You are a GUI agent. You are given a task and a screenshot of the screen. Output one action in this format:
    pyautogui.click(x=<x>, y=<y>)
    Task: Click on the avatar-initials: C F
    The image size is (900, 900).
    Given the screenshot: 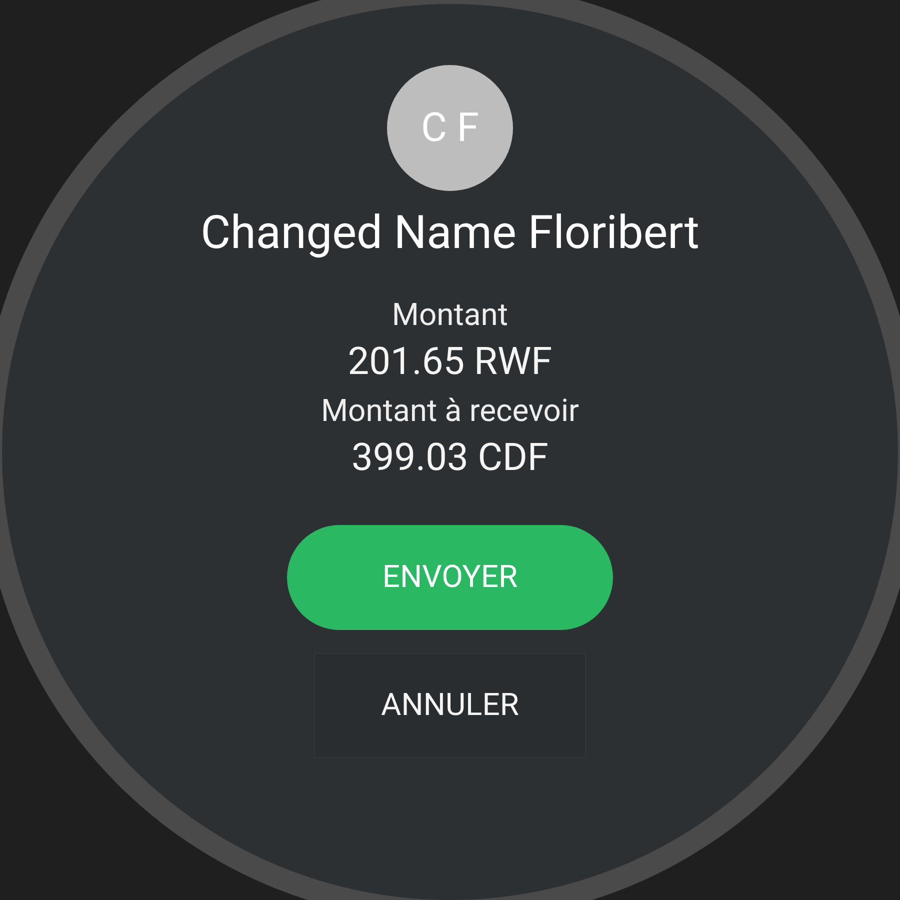 What is the action you would take?
    pyautogui.click(x=450, y=128)
    